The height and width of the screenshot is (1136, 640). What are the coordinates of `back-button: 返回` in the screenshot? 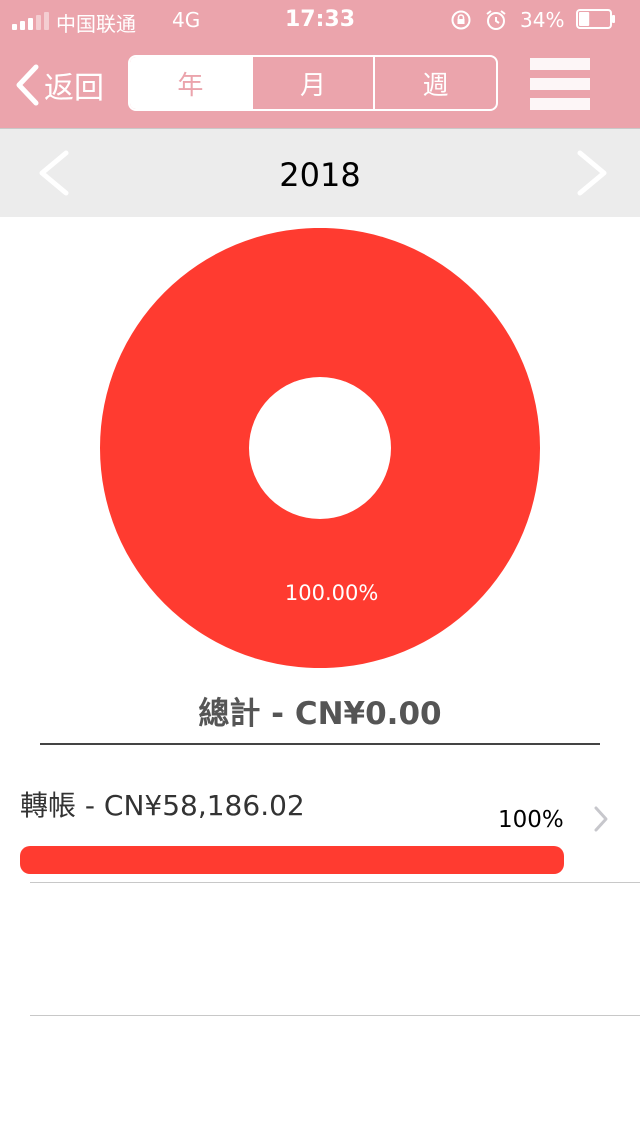 It's located at (59, 85).